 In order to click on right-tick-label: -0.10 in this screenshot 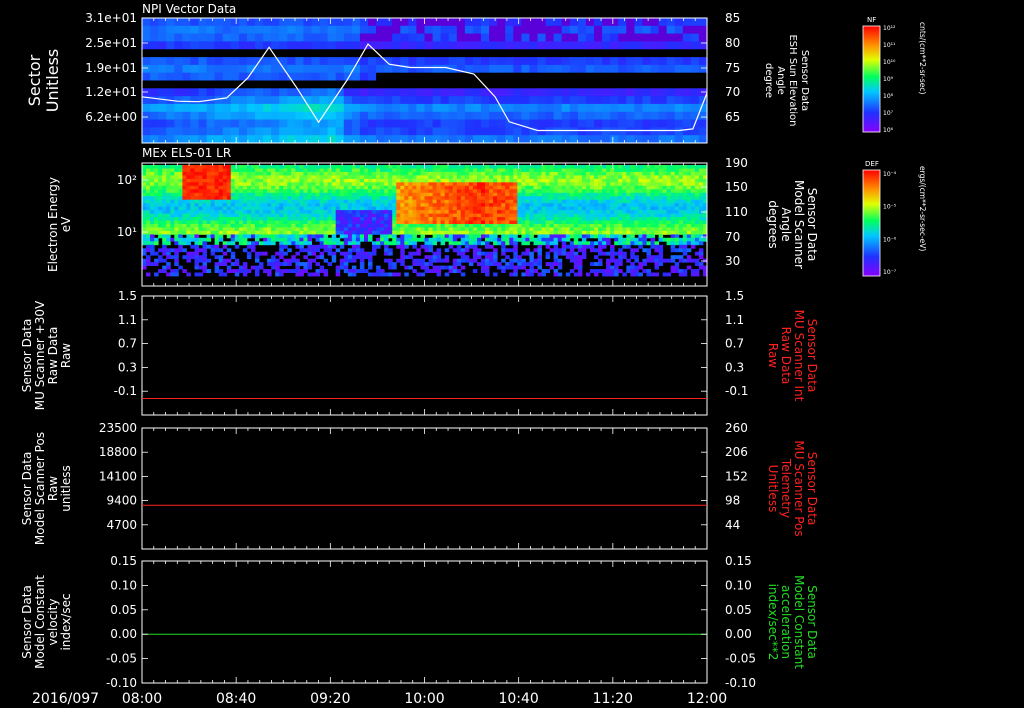, I will do `click(740, 683)`.